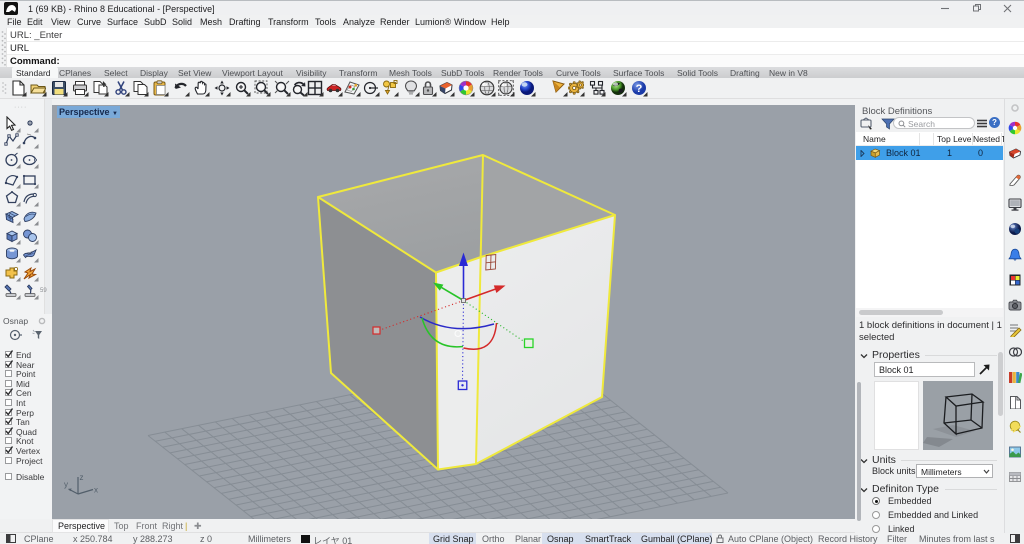 The height and width of the screenshot is (544, 1024). Describe the element at coordinates (82, 477) in the screenshot. I see `svg-text: z` at that location.